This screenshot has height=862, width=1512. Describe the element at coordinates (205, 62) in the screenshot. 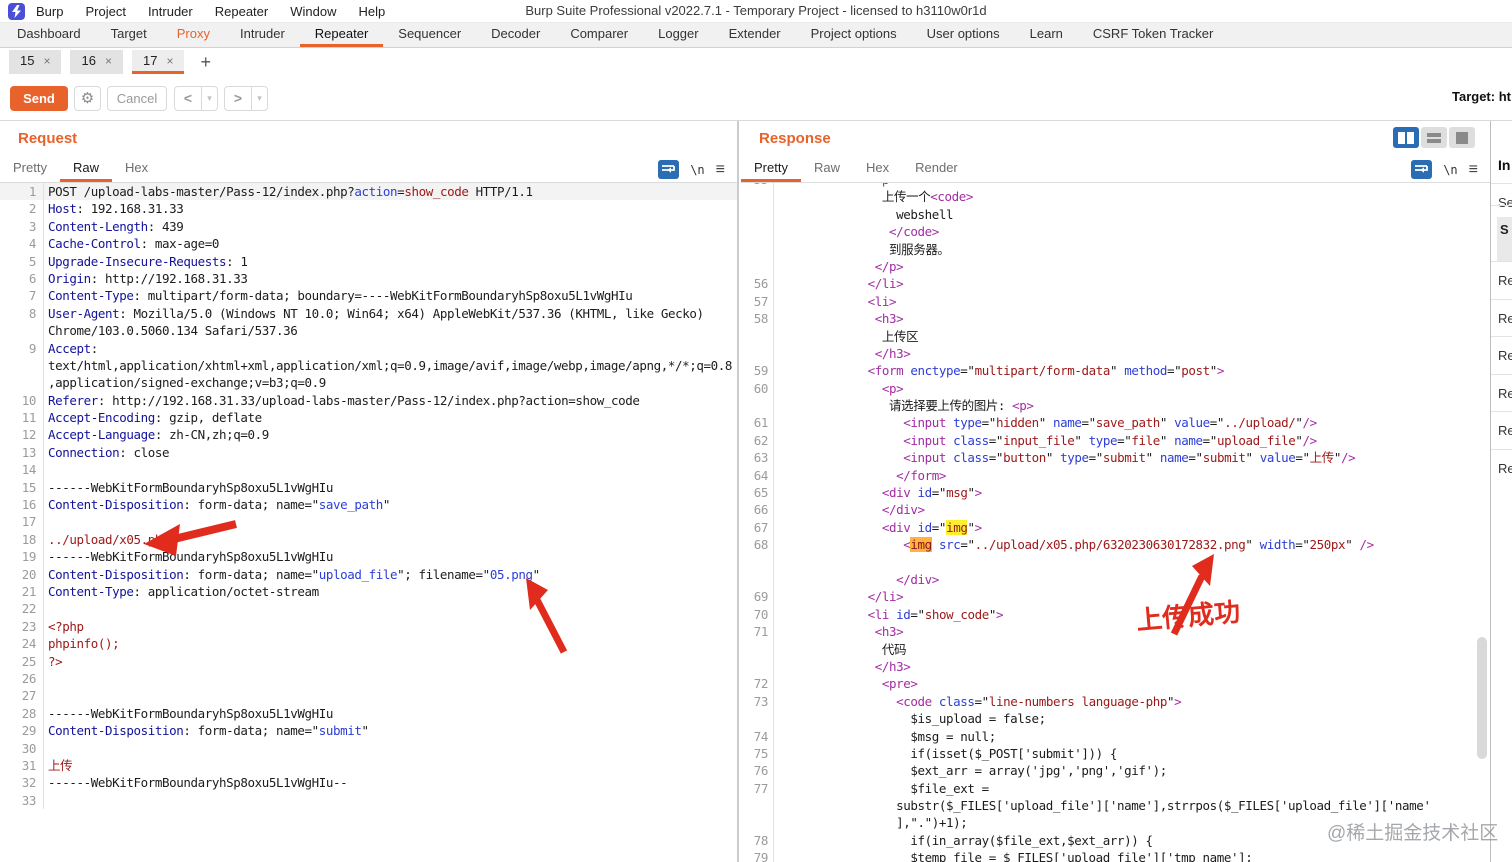

I see `add-tab-button: +` at that location.